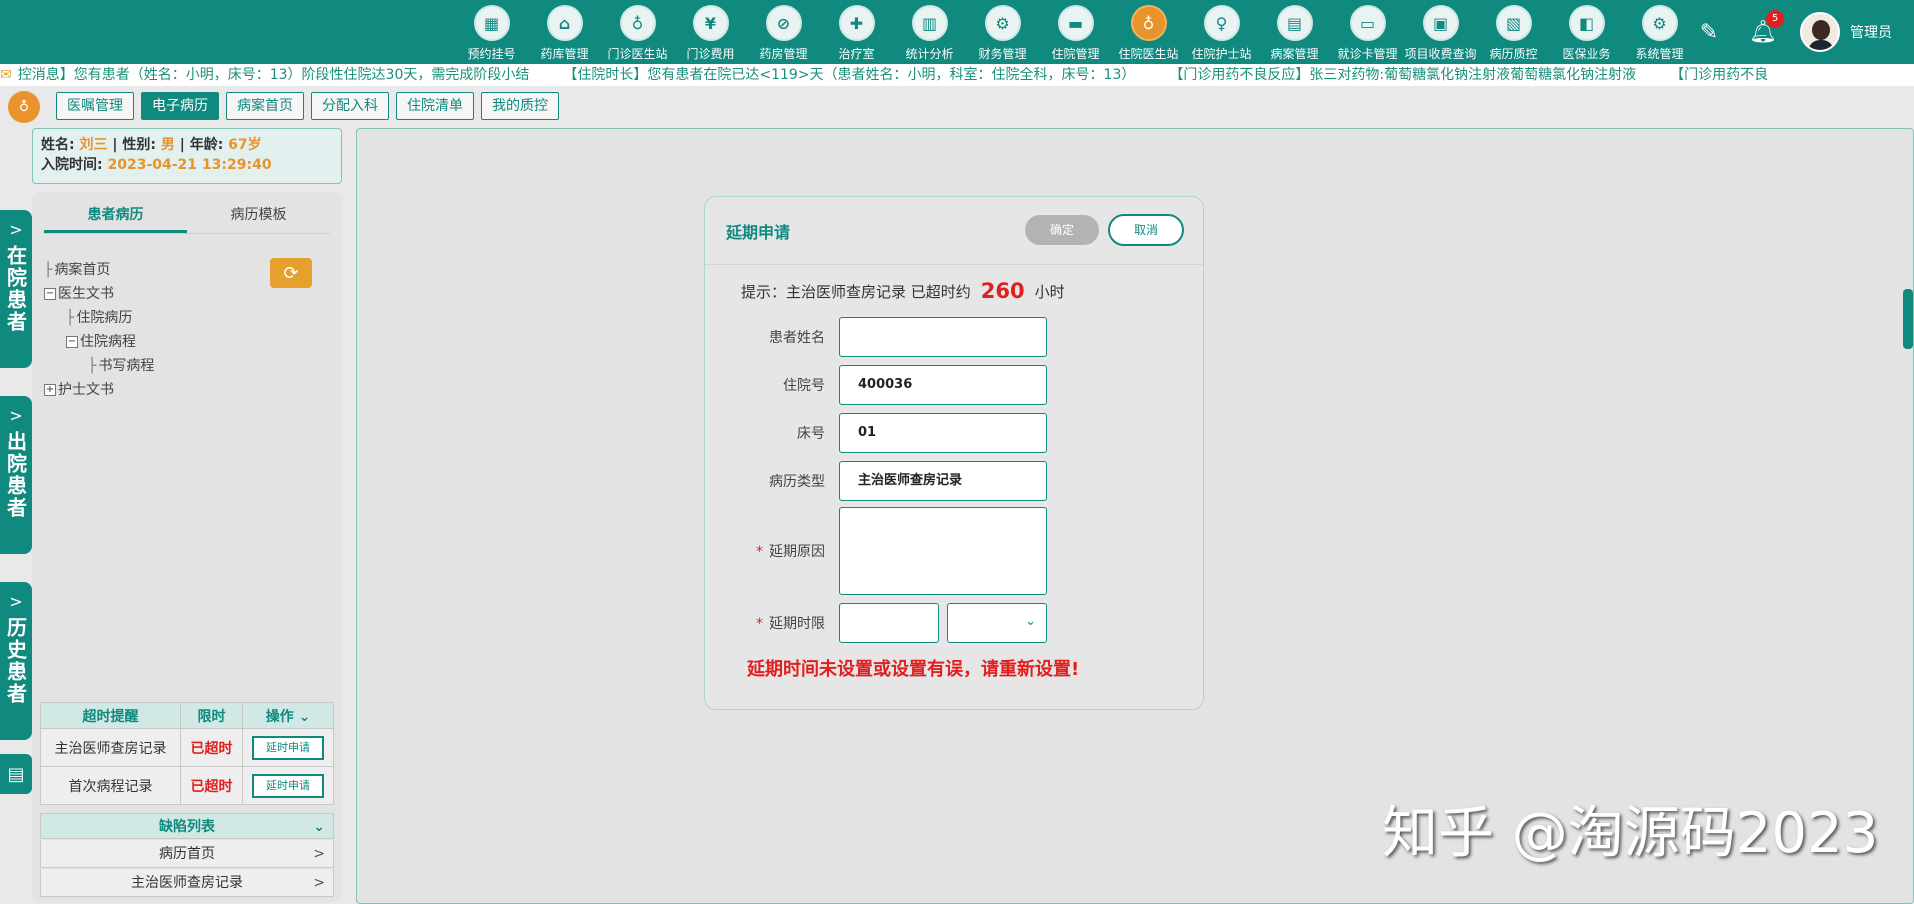 This screenshot has height=904, width=1914. Describe the element at coordinates (1908, 319) in the screenshot. I see `scrollbar` at that location.